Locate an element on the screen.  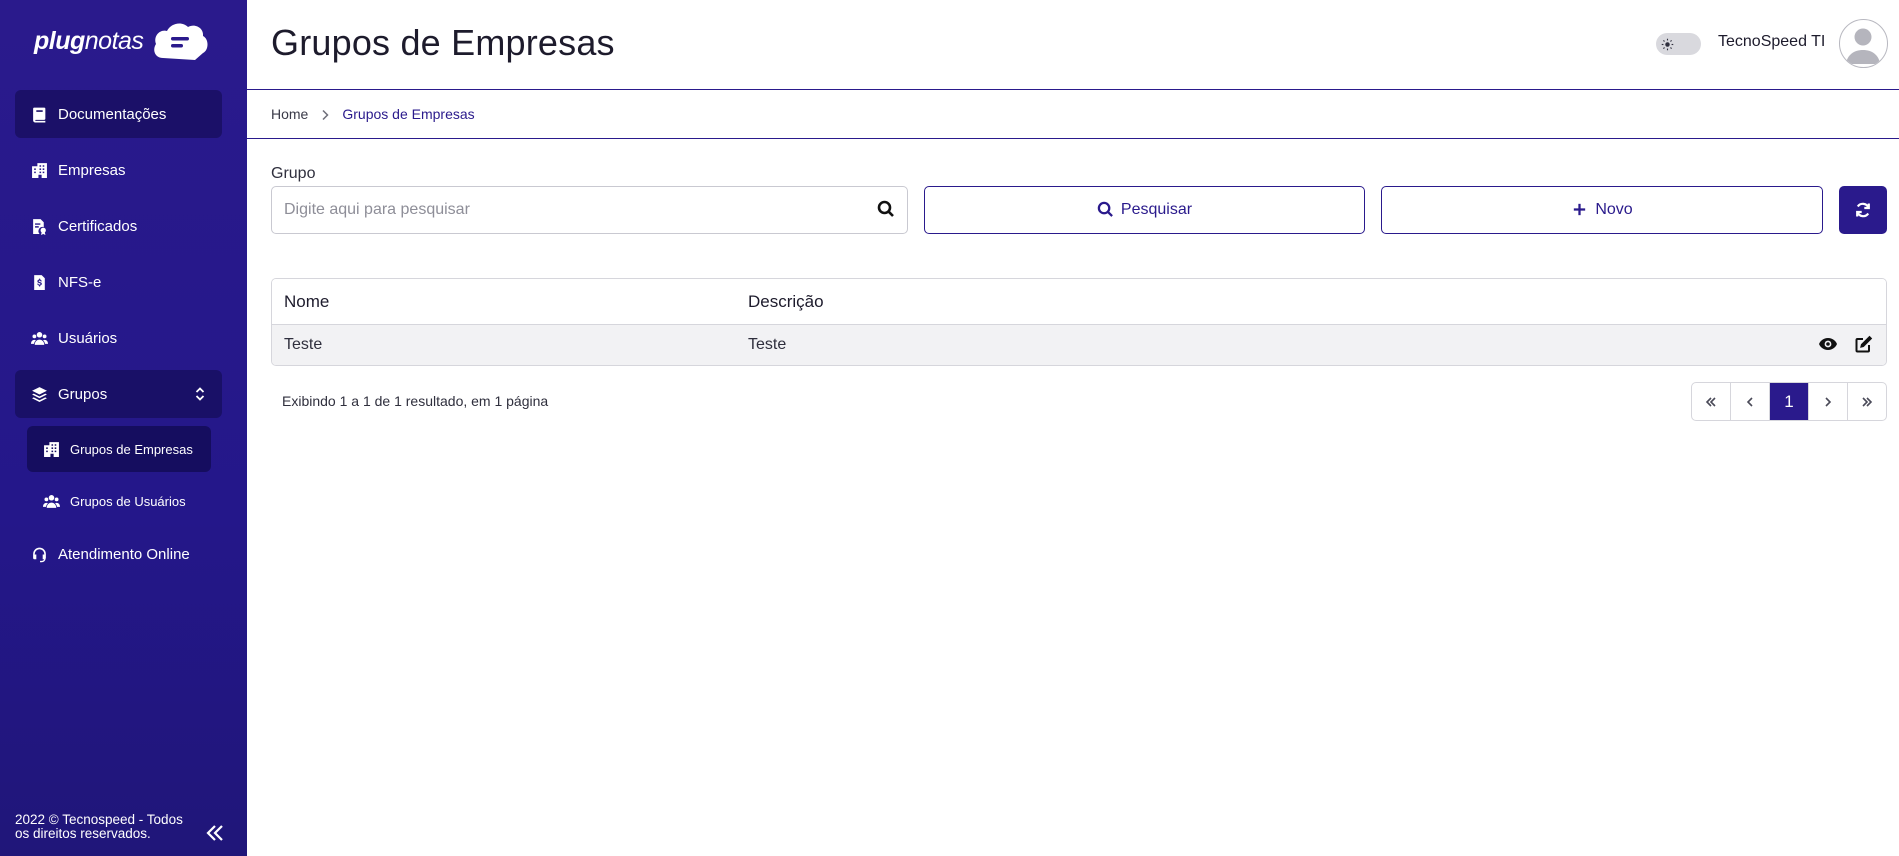
page-number-button: 1 is located at coordinates (1789, 401).